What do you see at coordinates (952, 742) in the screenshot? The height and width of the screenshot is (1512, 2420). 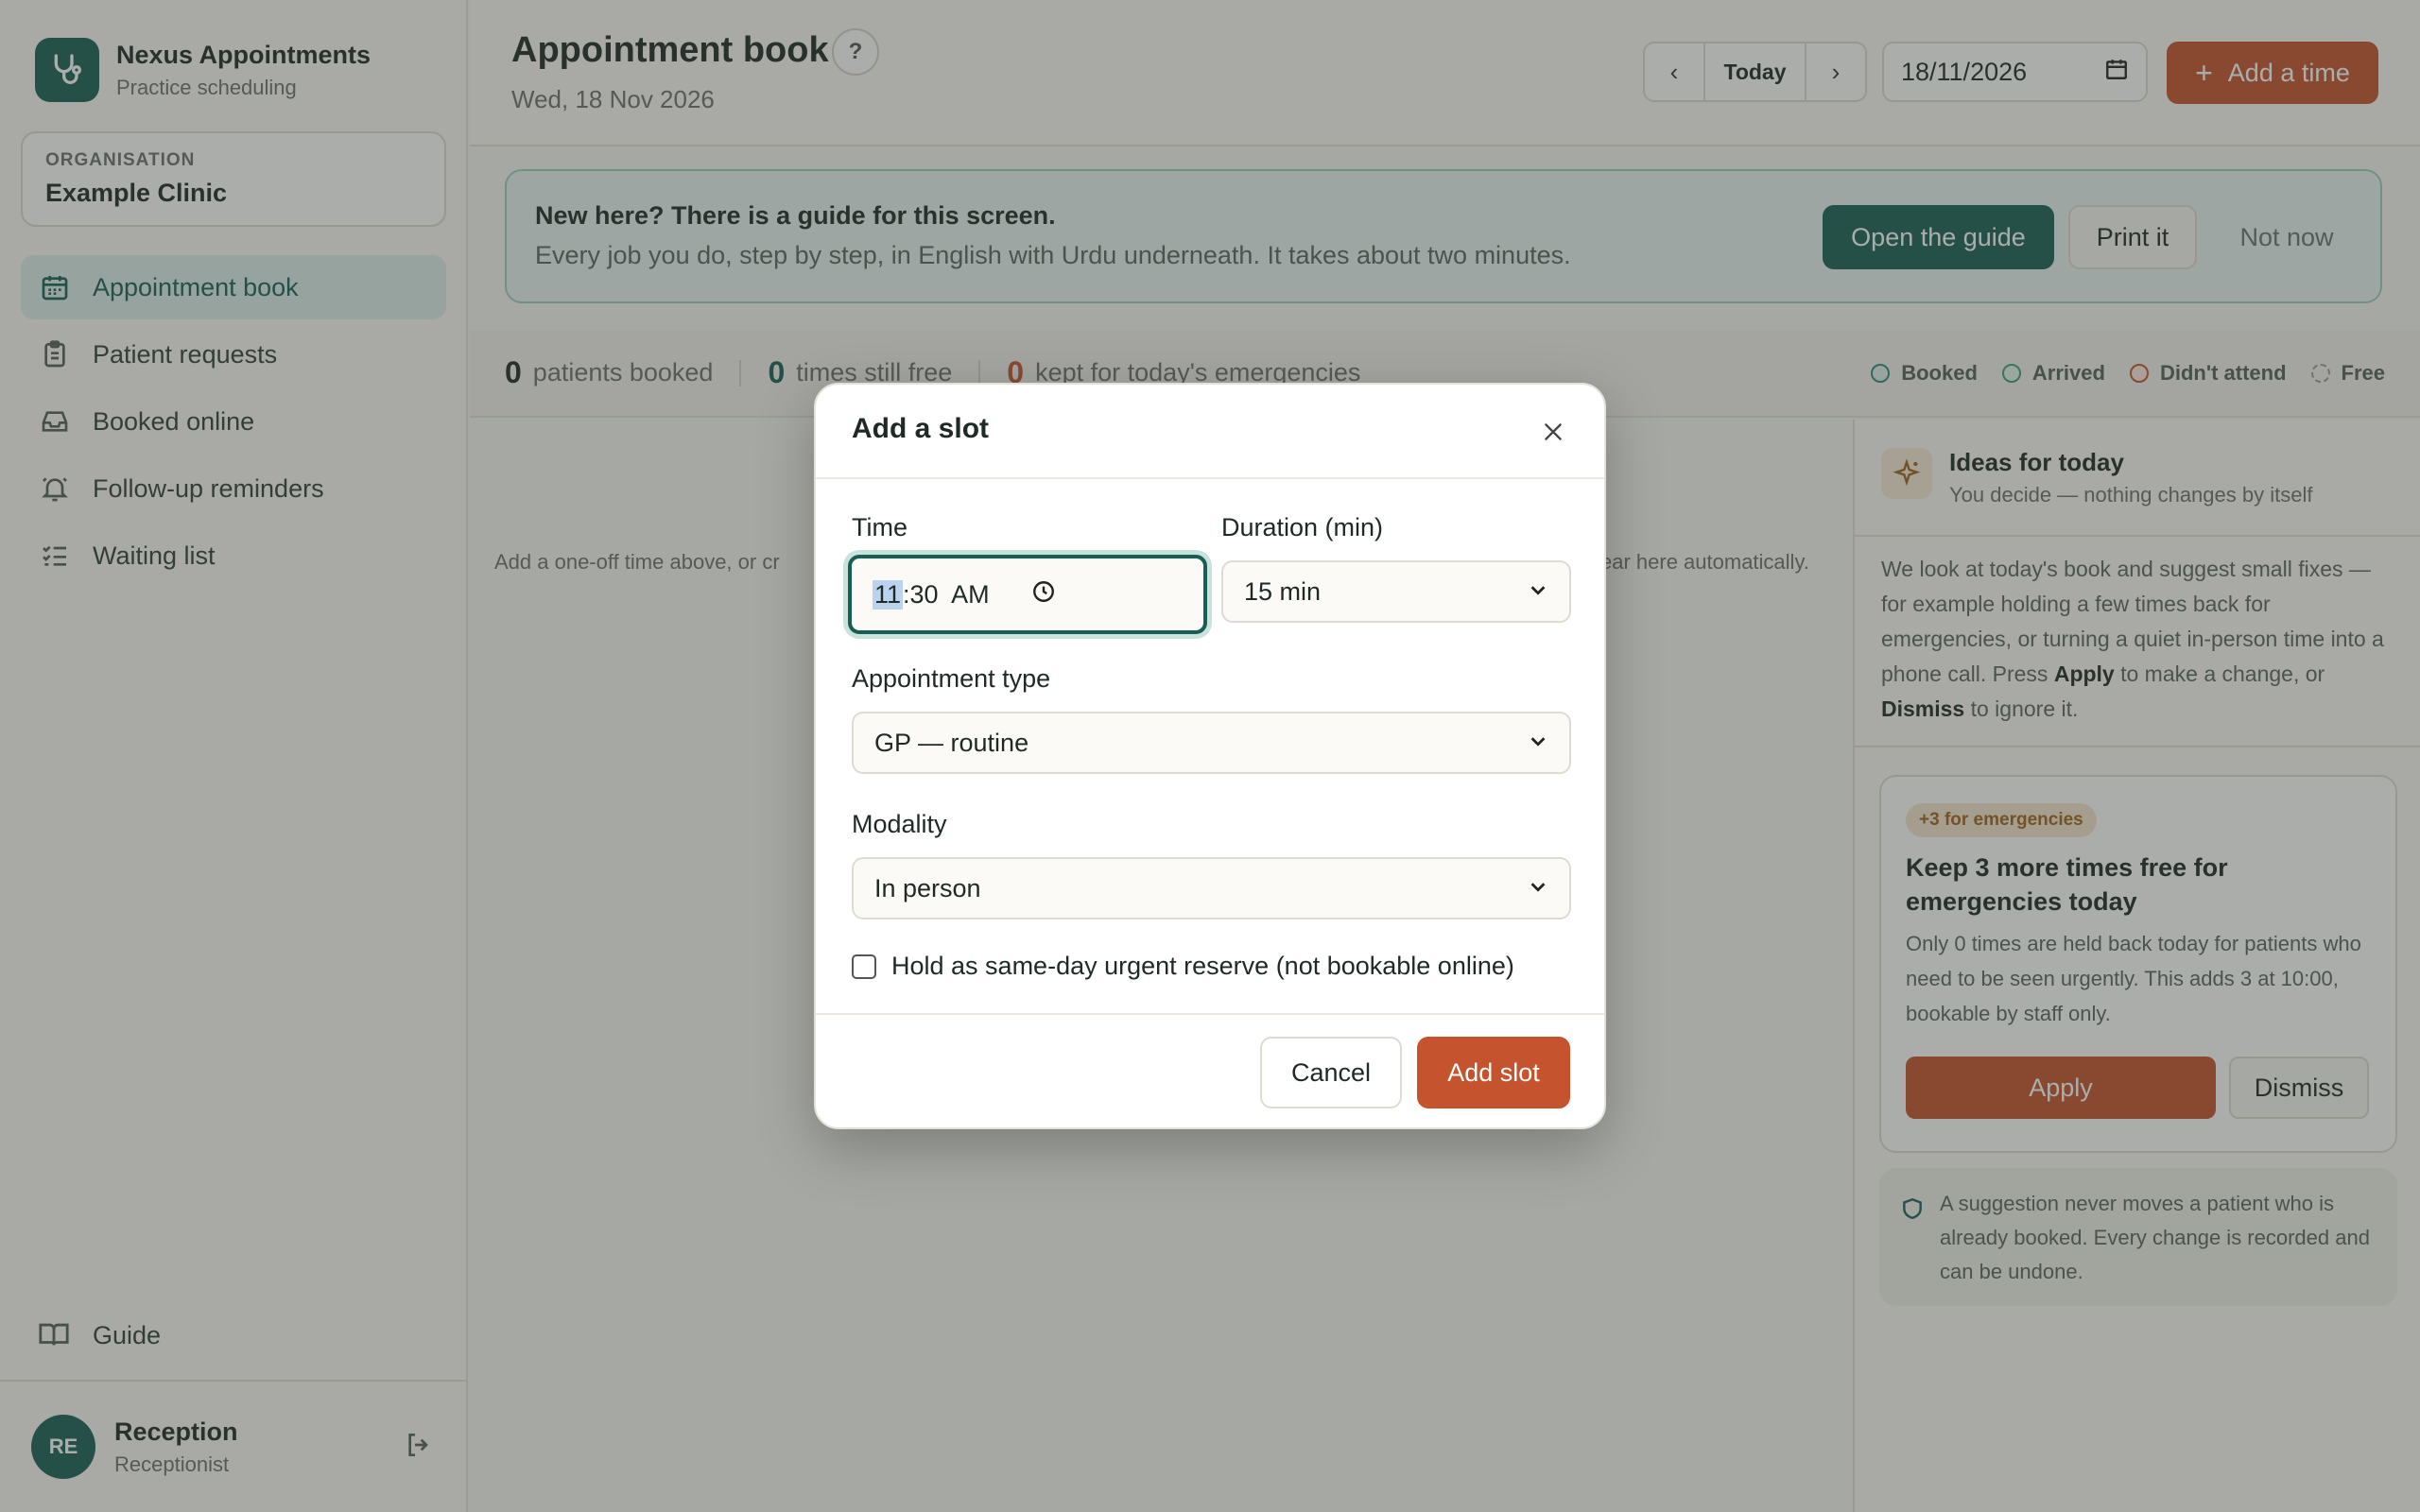 I see `appointment-type-value: GP — routine` at bounding box center [952, 742].